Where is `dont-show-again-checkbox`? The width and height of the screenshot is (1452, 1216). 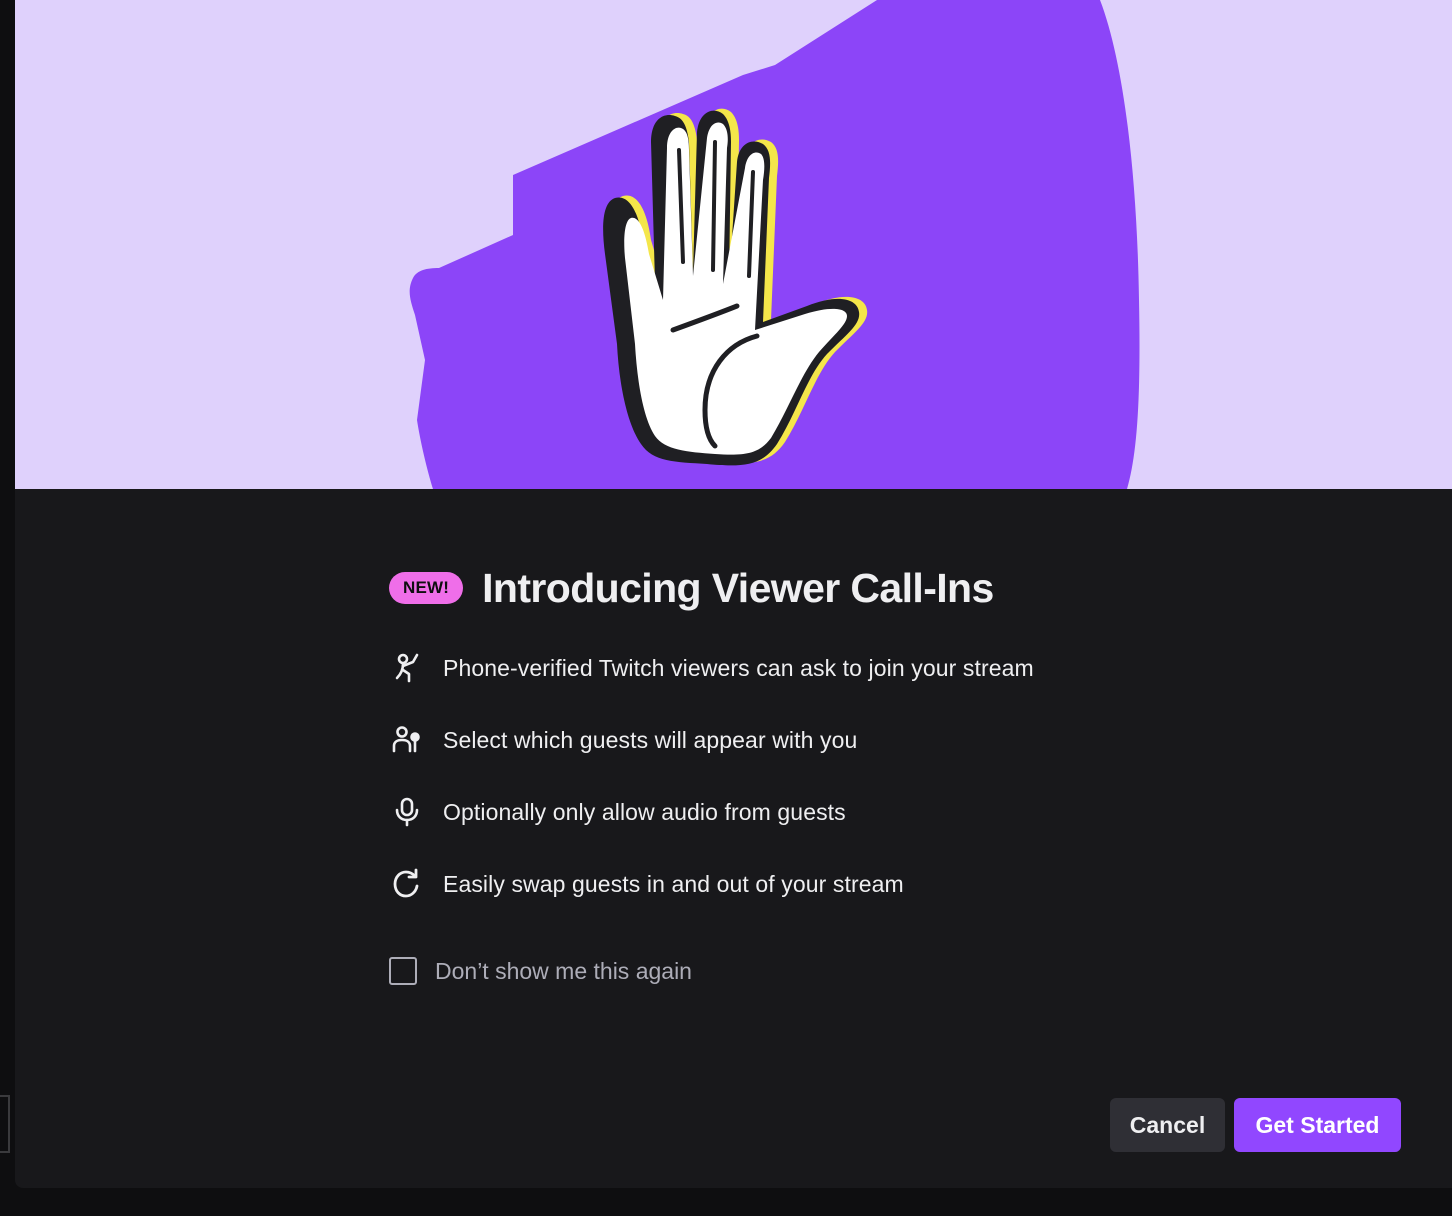
dont-show-again-checkbox is located at coordinates (403, 971).